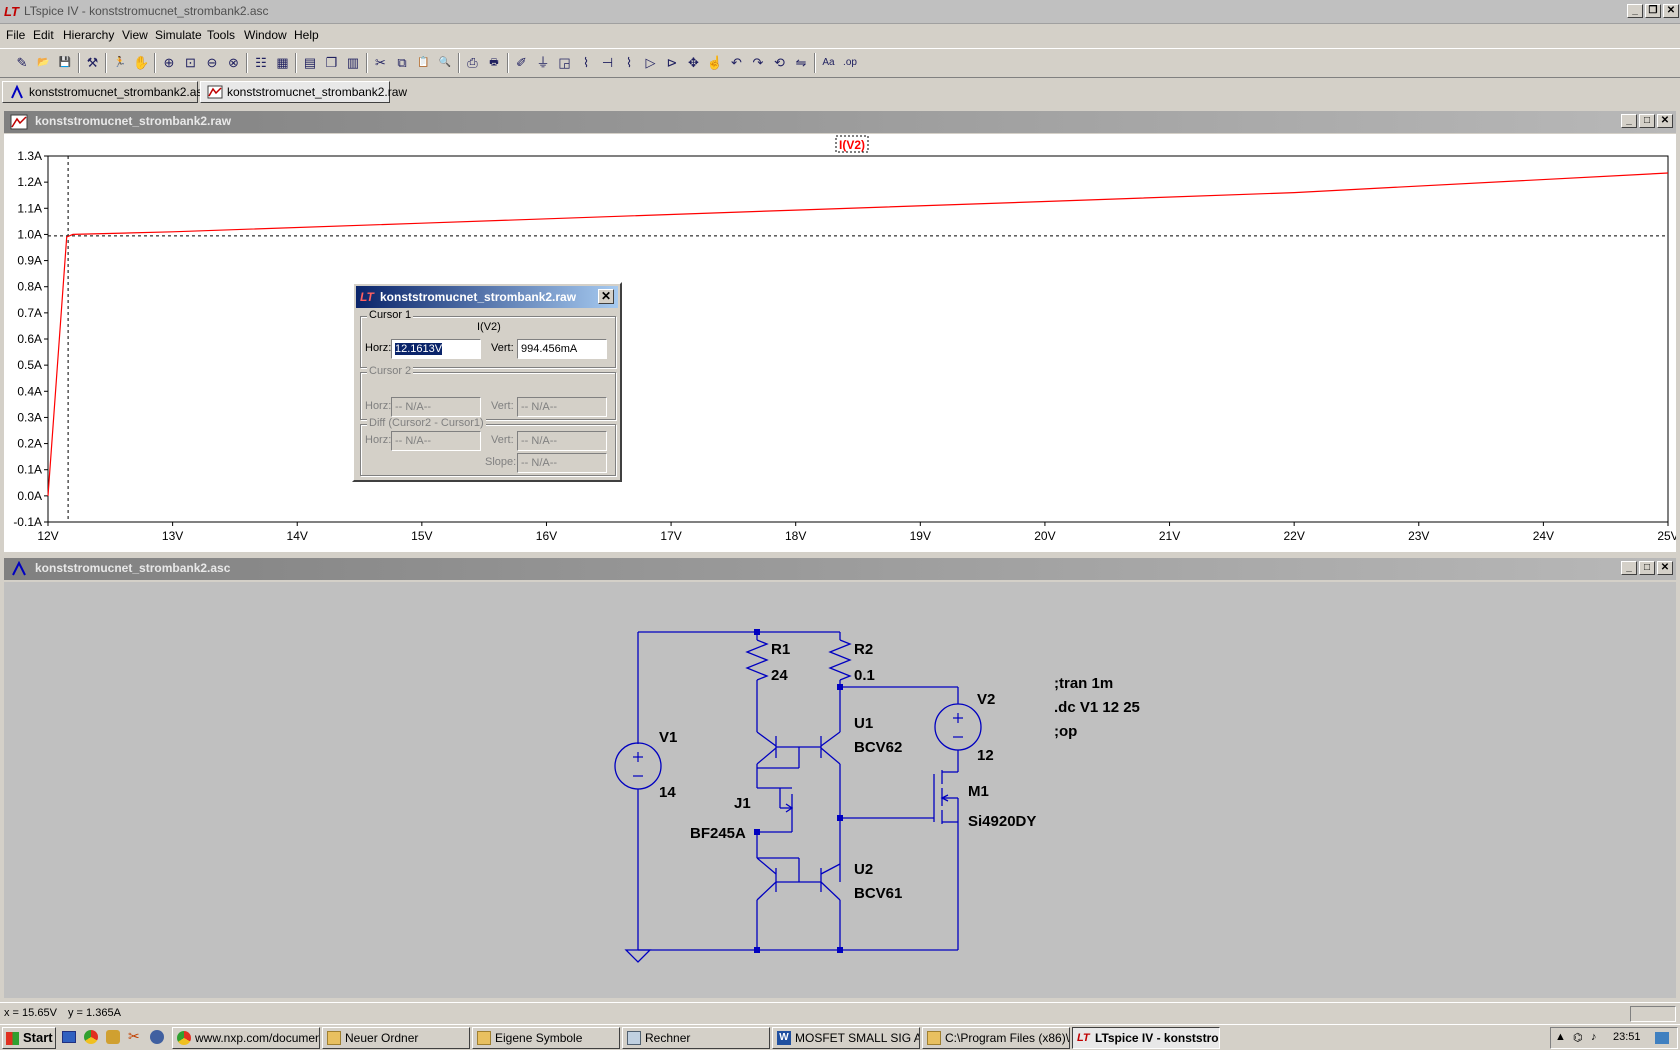 The image size is (1680, 1050). Describe the element at coordinates (1629, 568) in the screenshot. I see `schematic-minimize-button: _` at that location.